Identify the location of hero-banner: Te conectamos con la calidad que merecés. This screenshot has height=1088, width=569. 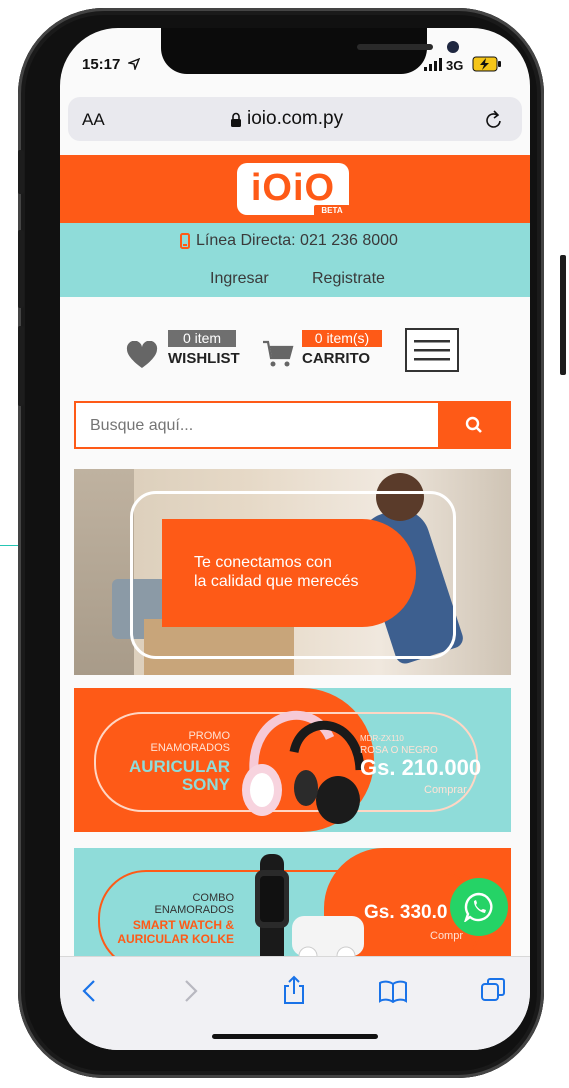
(292, 572).